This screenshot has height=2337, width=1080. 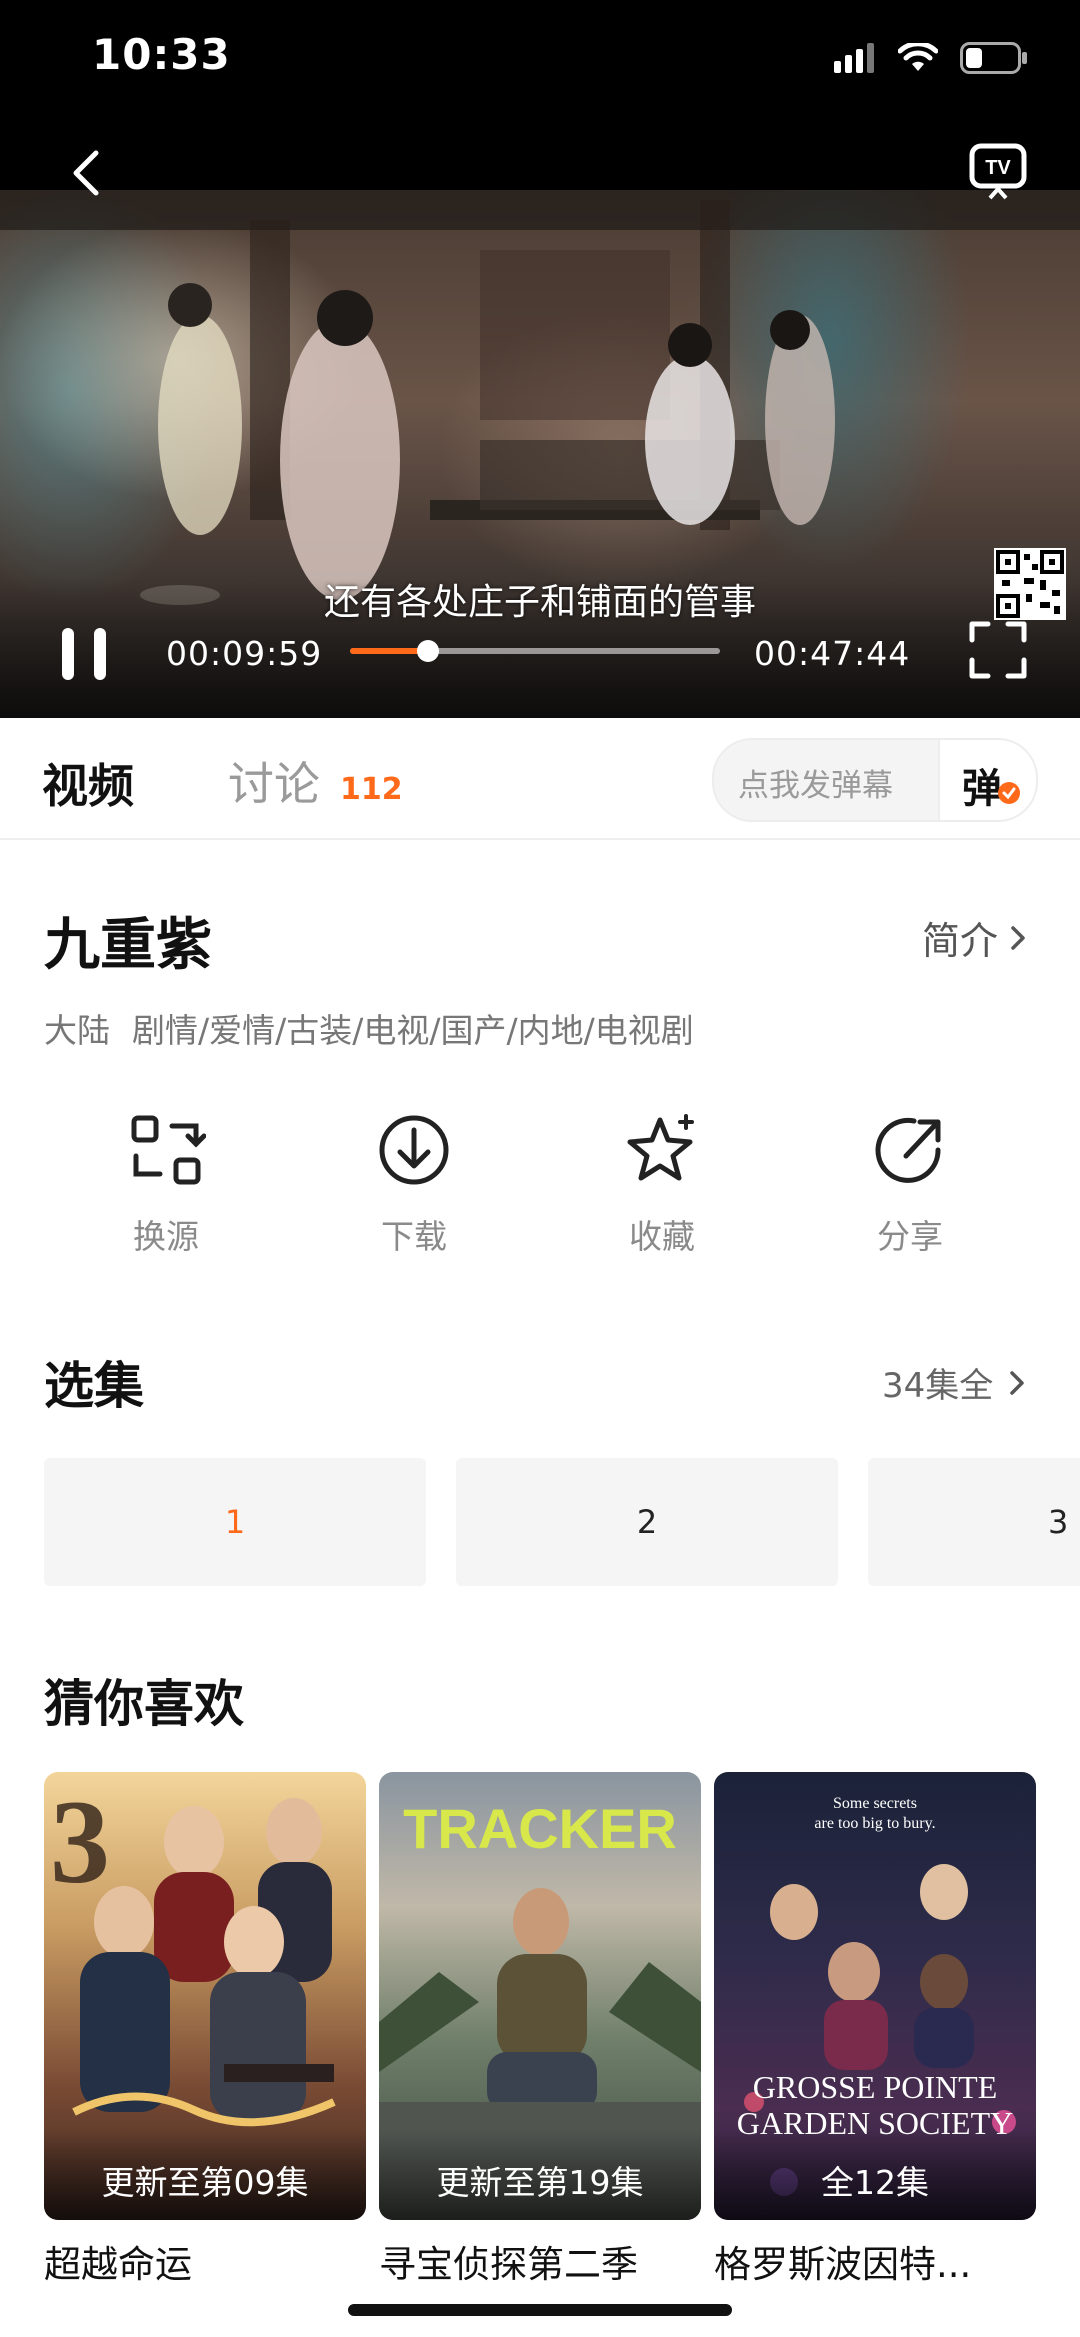 I want to click on danmu-input: 点我发弹幕, so click(x=815, y=782).